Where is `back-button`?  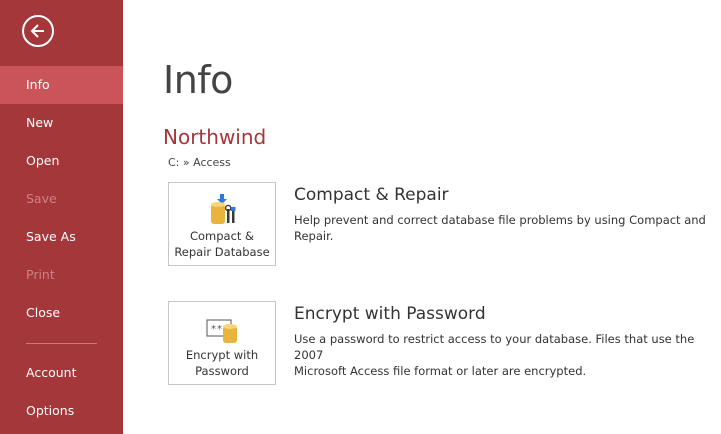
back-button is located at coordinates (38, 31).